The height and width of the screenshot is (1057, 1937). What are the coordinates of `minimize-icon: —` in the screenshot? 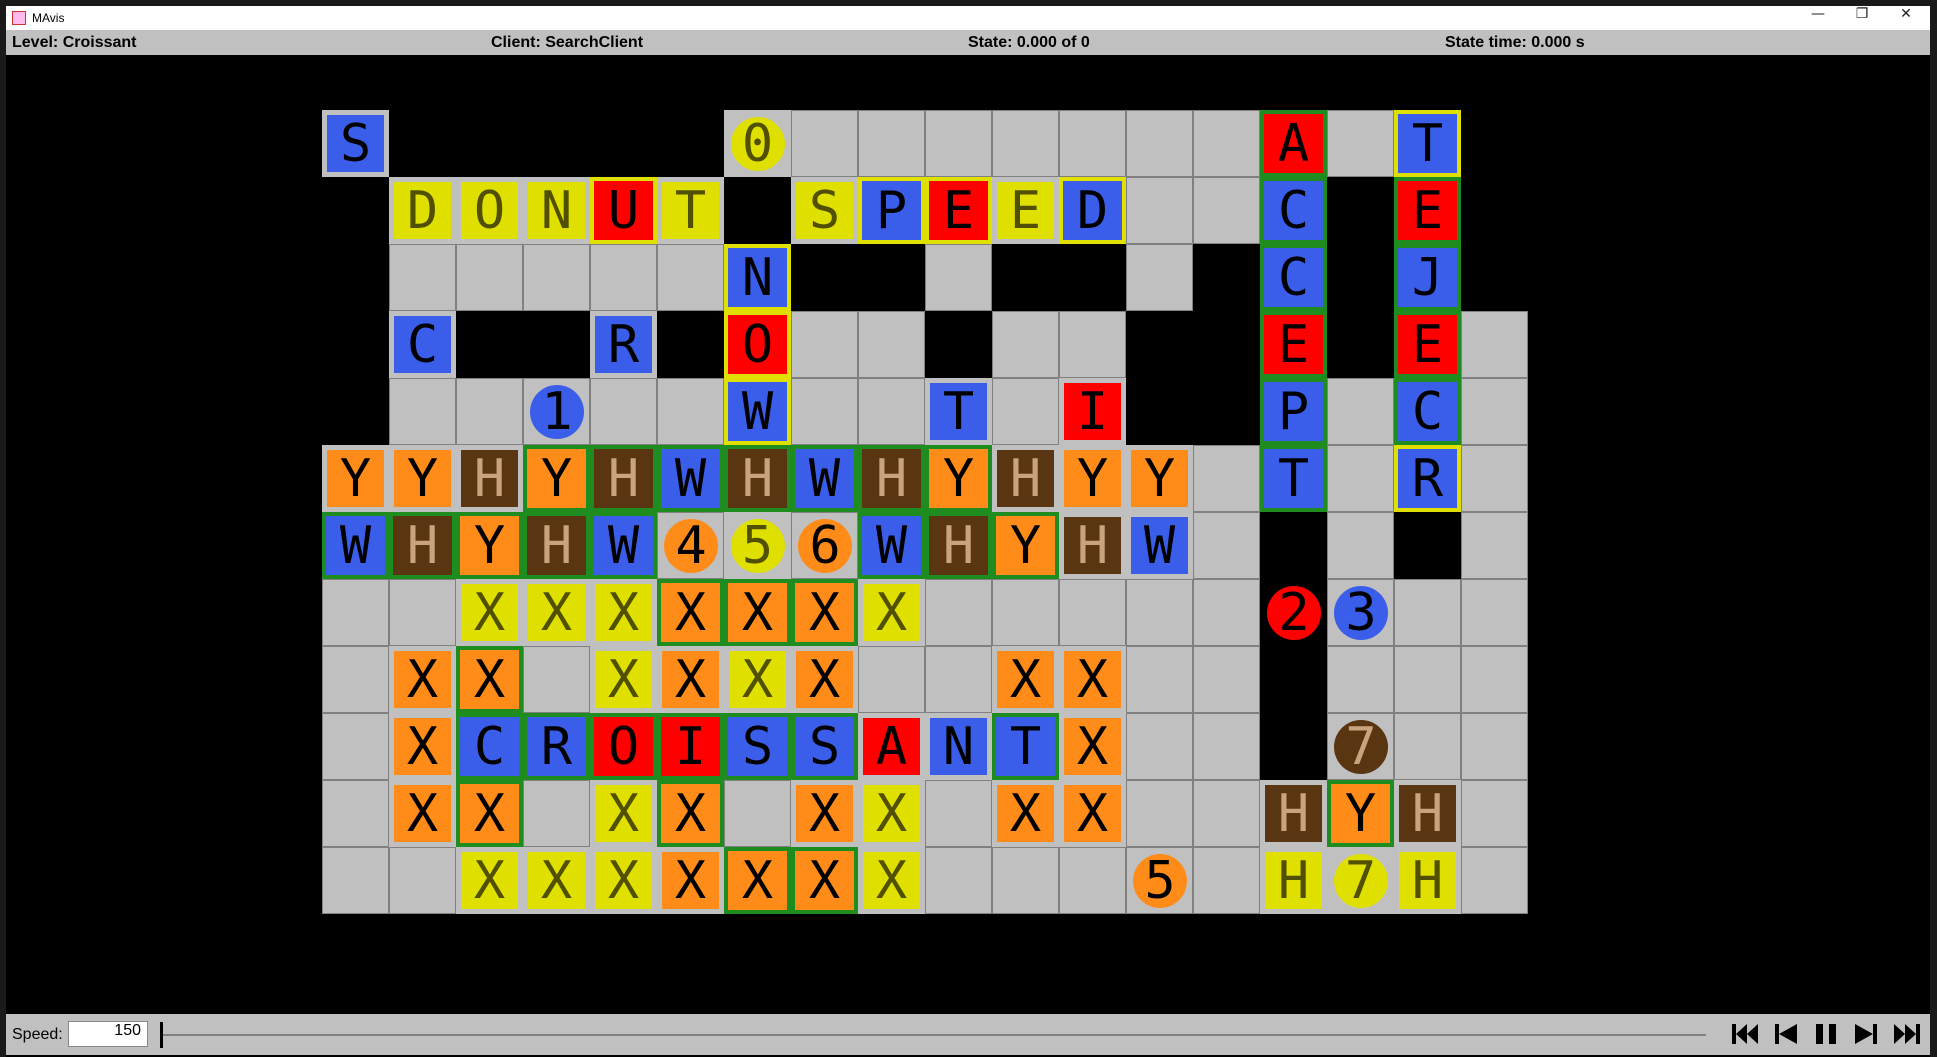 It's located at (1818, 18).